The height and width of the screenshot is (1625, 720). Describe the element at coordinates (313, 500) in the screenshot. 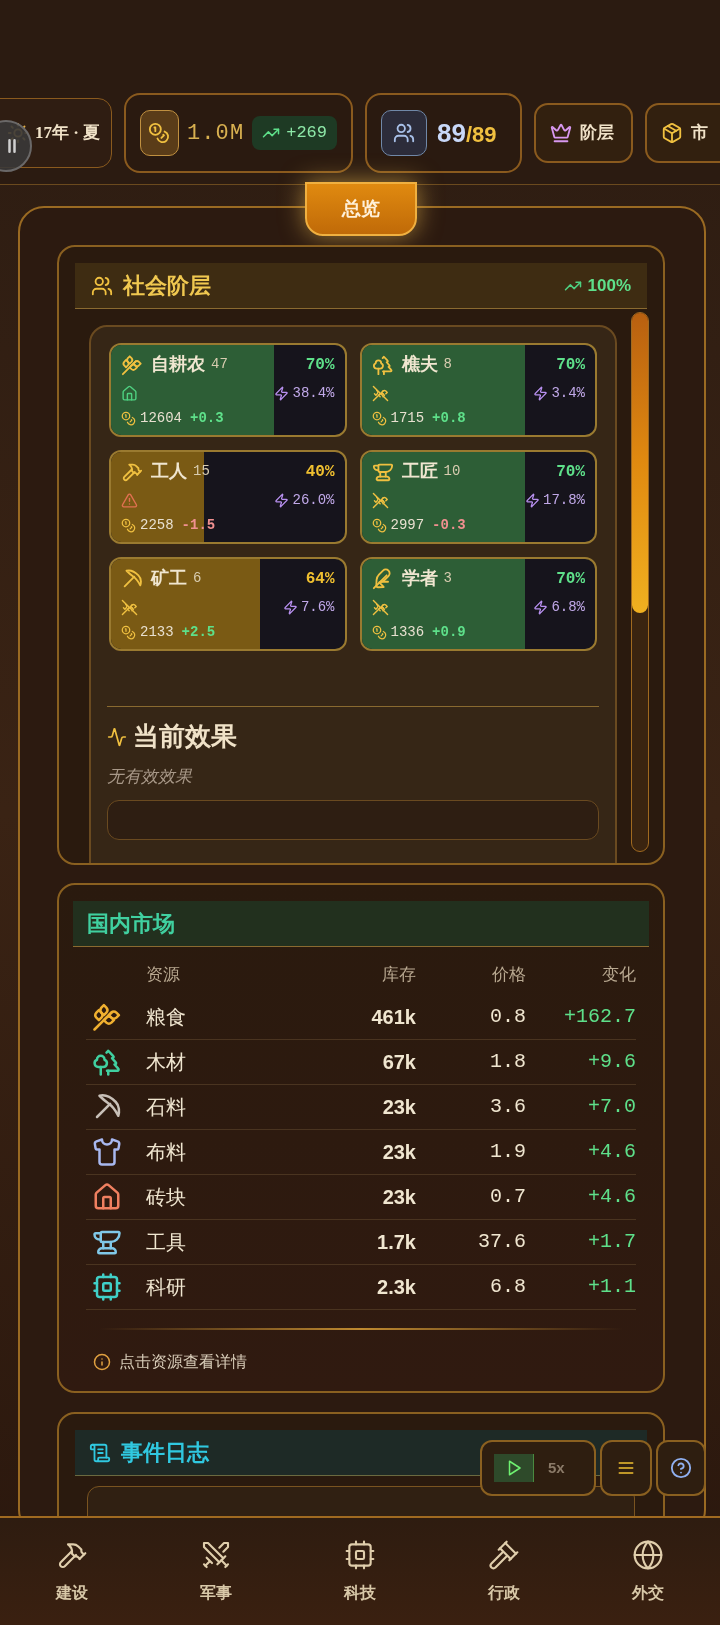

I see `influence-percent: 26.0%` at that location.